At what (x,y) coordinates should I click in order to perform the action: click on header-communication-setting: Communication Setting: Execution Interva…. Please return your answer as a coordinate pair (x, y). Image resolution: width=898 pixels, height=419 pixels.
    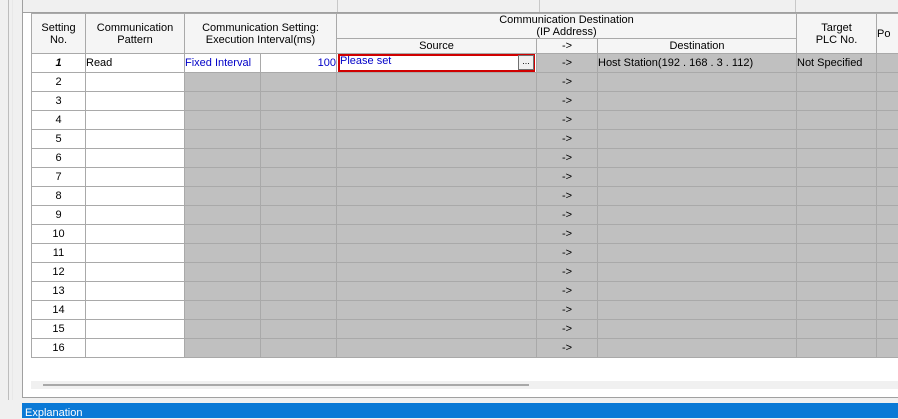
    Looking at the image, I should click on (261, 34).